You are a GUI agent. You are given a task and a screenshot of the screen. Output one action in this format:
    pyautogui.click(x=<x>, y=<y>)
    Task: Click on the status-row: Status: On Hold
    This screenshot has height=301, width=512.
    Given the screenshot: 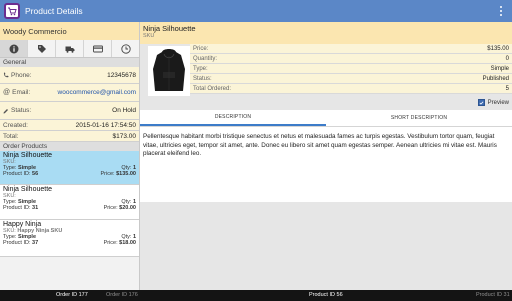 What is the action you would take?
    pyautogui.click(x=69, y=111)
    